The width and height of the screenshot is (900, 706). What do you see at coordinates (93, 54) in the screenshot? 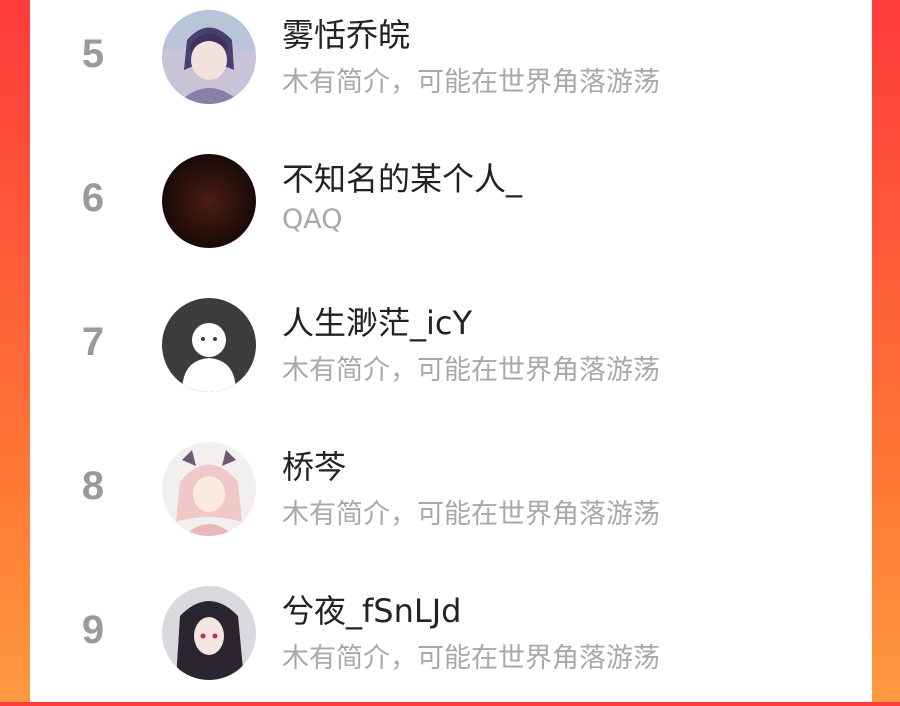
I see `rank-number: 5` at bounding box center [93, 54].